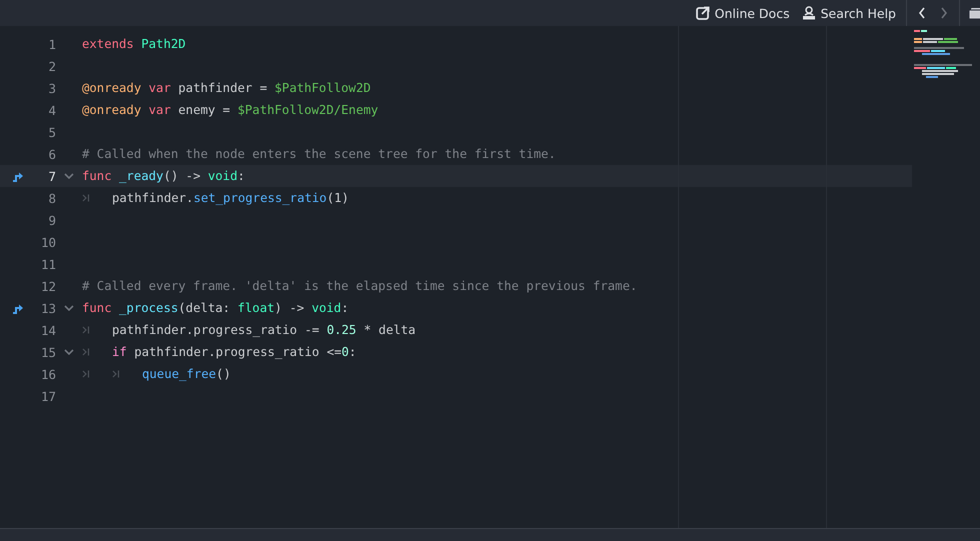 This screenshot has width=980, height=541. What do you see at coordinates (48, 242) in the screenshot?
I see `line-number: 10` at bounding box center [48, 242].